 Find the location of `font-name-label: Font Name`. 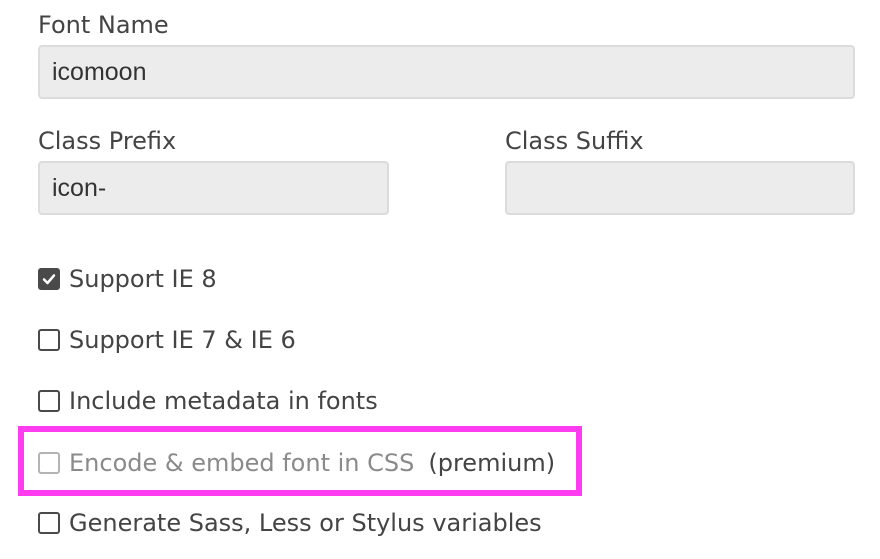

font-name-label: Font Name is located at coordinates (103, 25).